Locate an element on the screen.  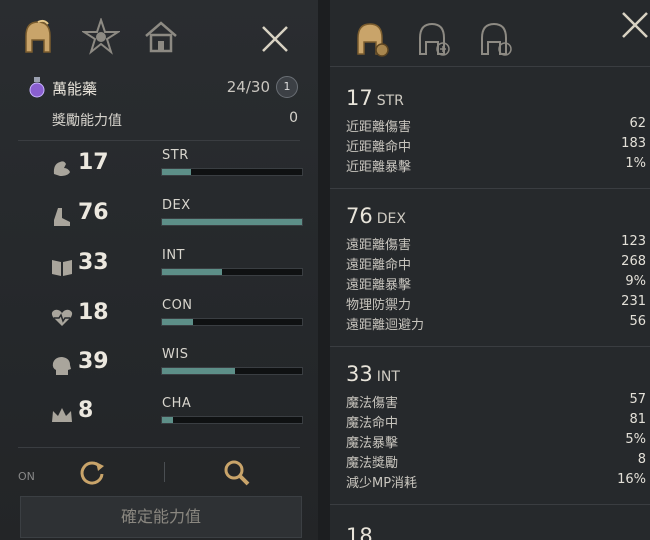
reset-button is located at coordinates (92, 472).